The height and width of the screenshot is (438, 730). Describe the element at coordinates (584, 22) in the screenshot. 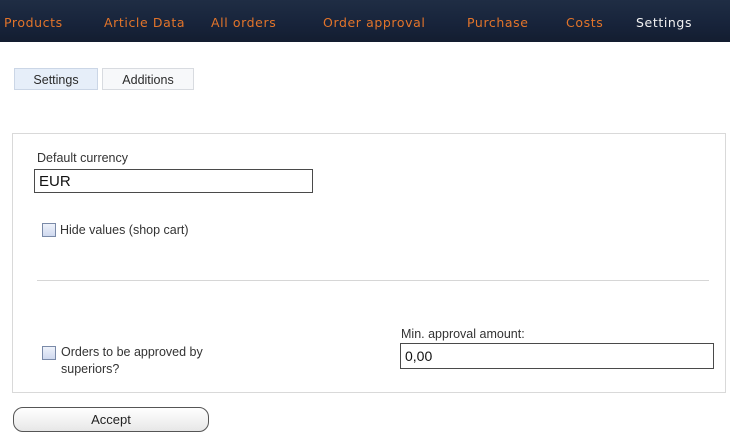

I see `nav-item-costs: Costs` at that location.